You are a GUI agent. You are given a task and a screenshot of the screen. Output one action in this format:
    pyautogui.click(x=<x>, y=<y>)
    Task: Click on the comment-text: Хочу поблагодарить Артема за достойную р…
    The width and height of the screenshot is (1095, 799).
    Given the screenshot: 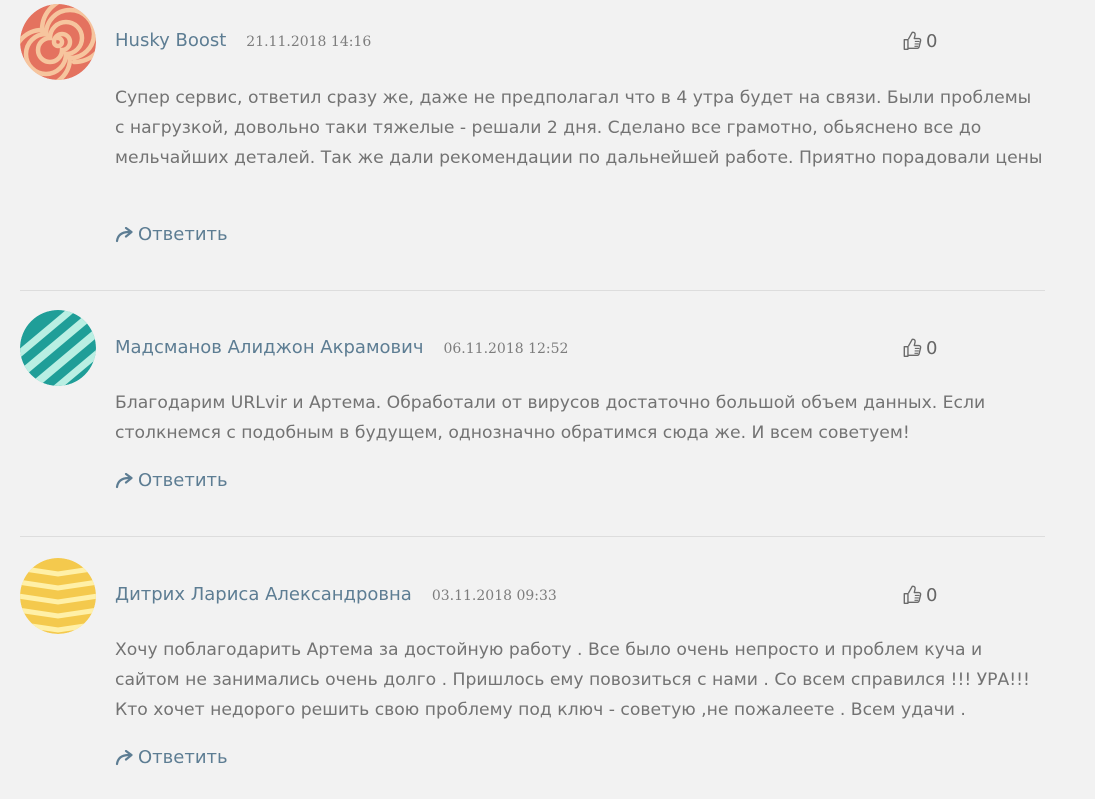 What is the action you would take?
    pyautogui.click(x=572, y=680)
    